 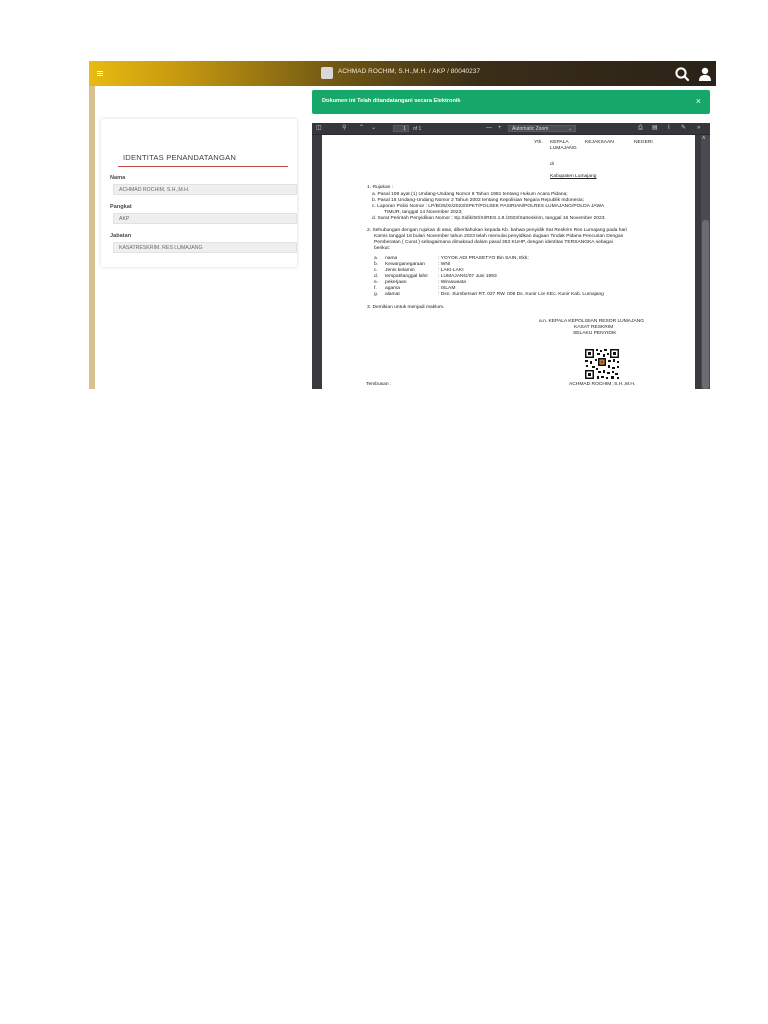 I want to click on zoom-select: Automatic Zoom, so click(x=542, y=128).